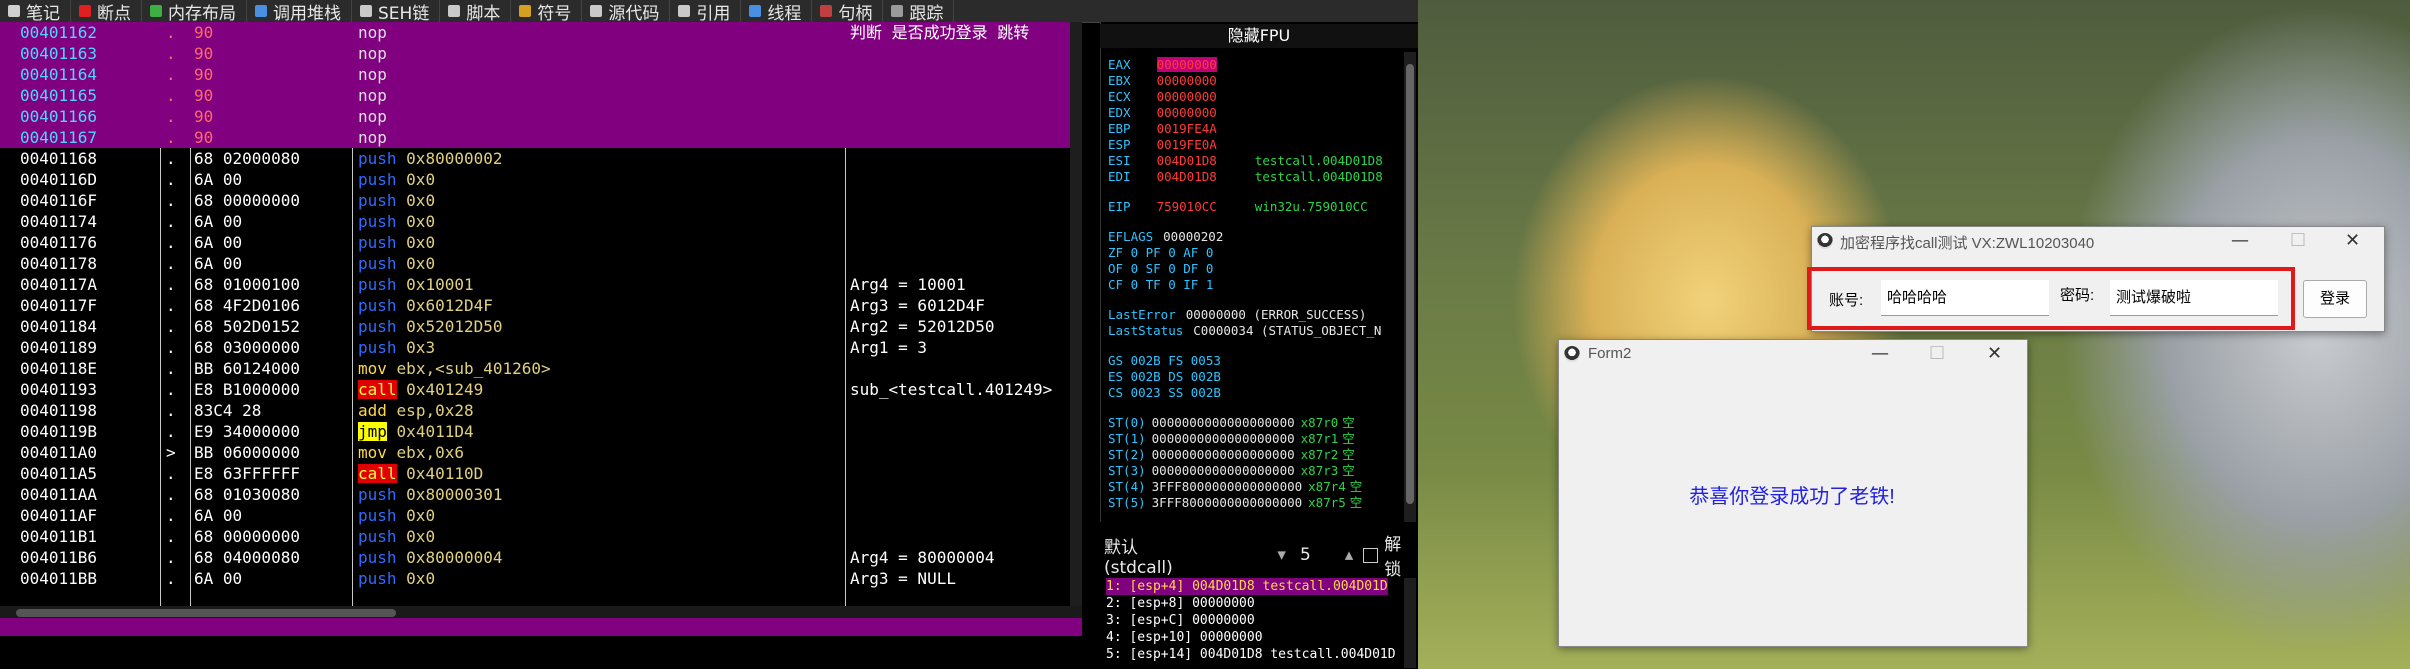 This screenshot has height=669, width=2410. I want to click on address: 00401193, so click(59, 389).